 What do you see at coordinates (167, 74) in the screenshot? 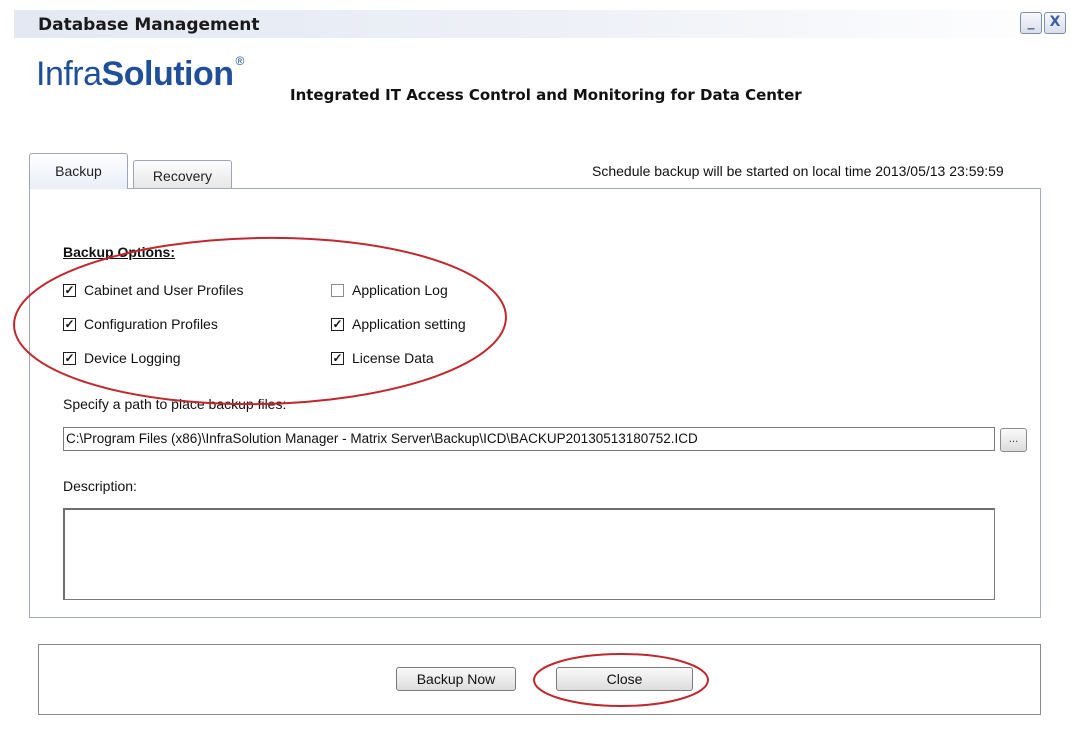
I see `logo-solution: Solution` at bounding box center [167, 74].